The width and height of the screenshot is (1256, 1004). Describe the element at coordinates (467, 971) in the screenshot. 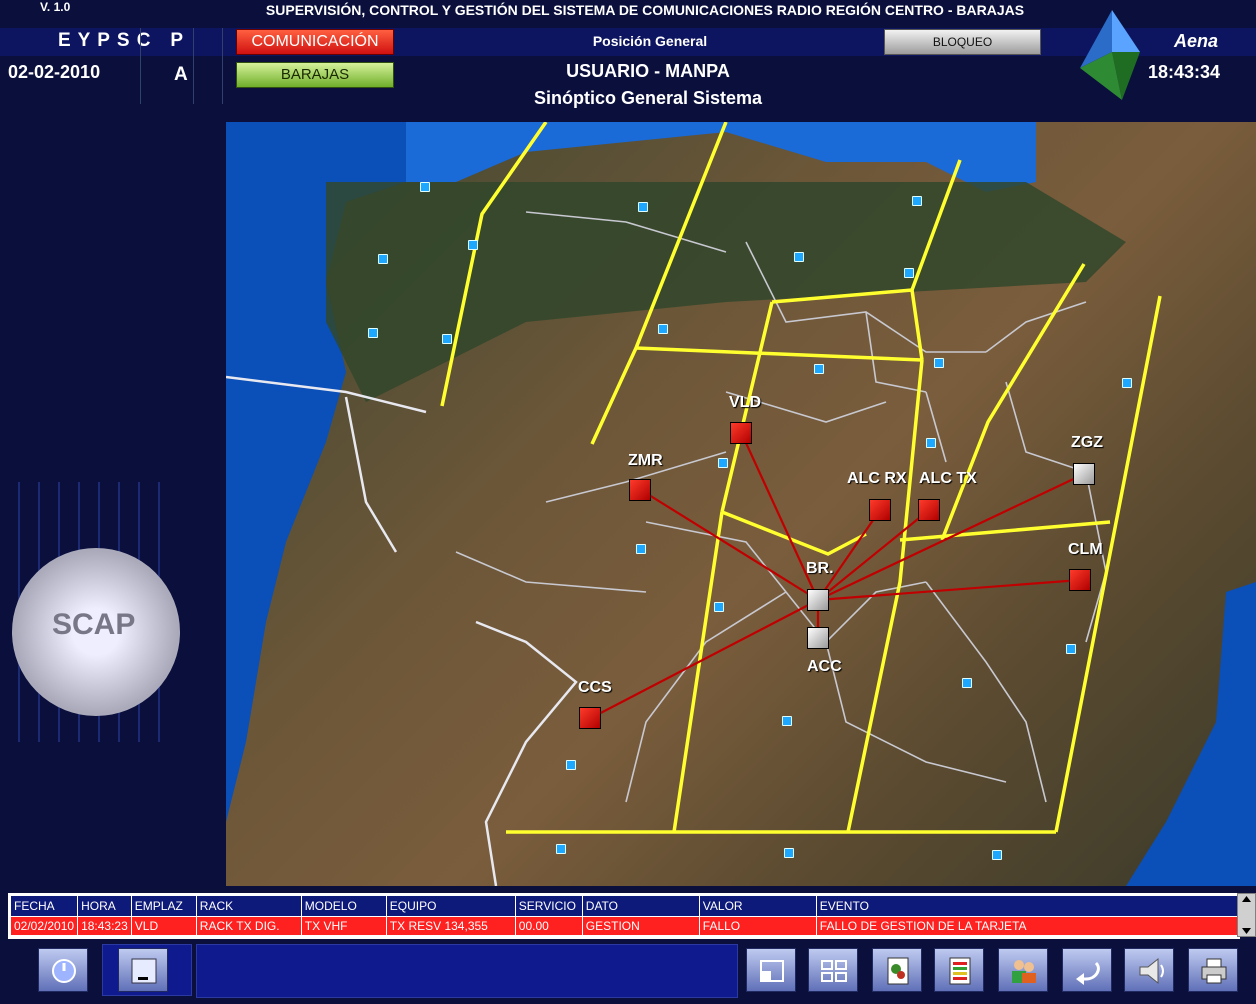

I see `status-area` at that location.